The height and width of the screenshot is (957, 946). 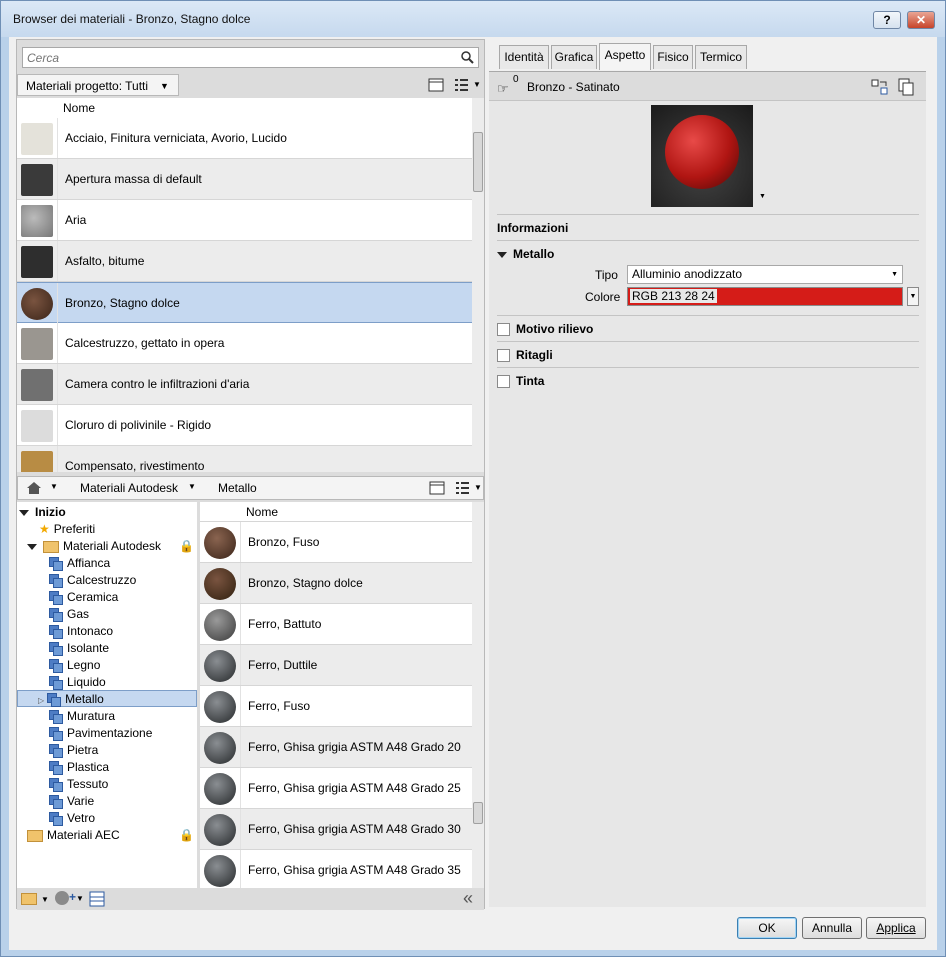 I want to click on list-item: Ferro, Fuso, so click(x=336, y=706).